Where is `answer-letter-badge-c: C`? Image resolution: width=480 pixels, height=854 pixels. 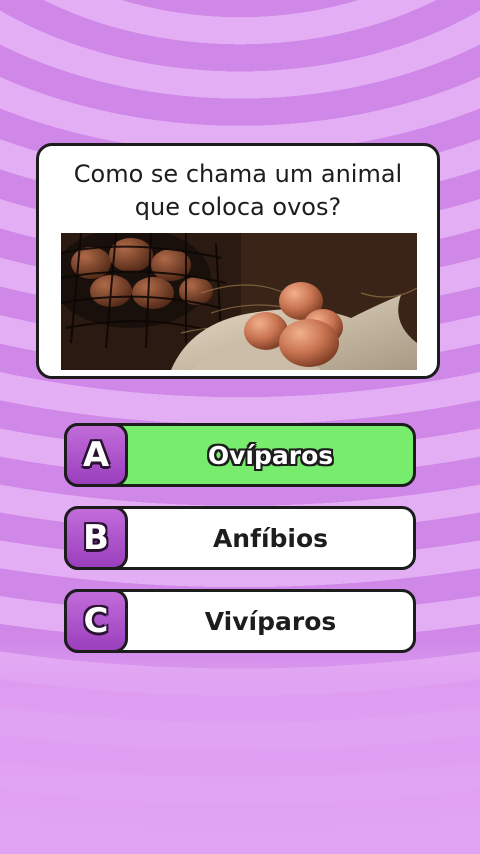 answer-letter-badge-c: C is located at coordinates (96, 621).